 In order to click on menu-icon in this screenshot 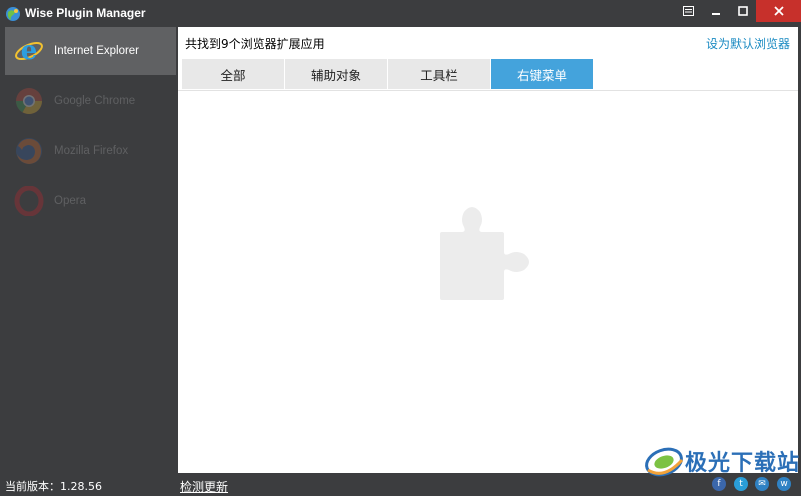, I will do `click(688, 11)`.